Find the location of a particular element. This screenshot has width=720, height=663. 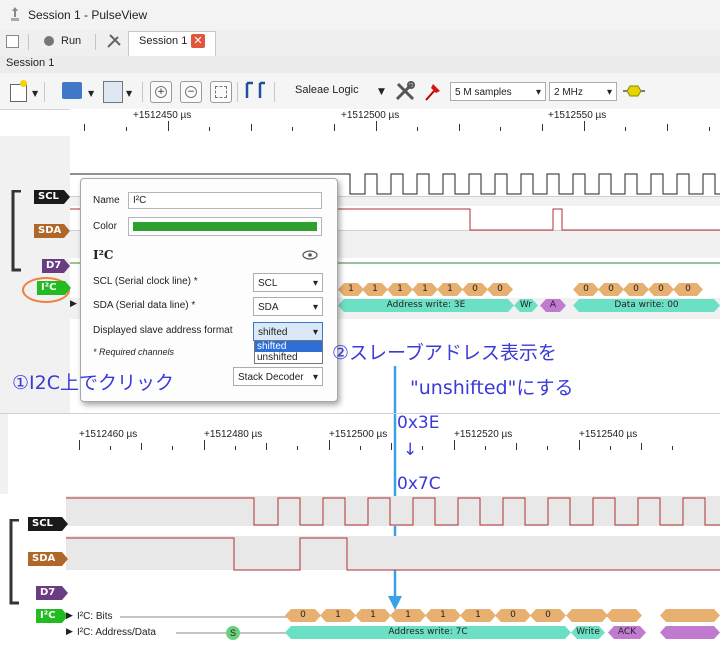

row-bits-label: I²C: Bits is located at coordinates (95, 616).